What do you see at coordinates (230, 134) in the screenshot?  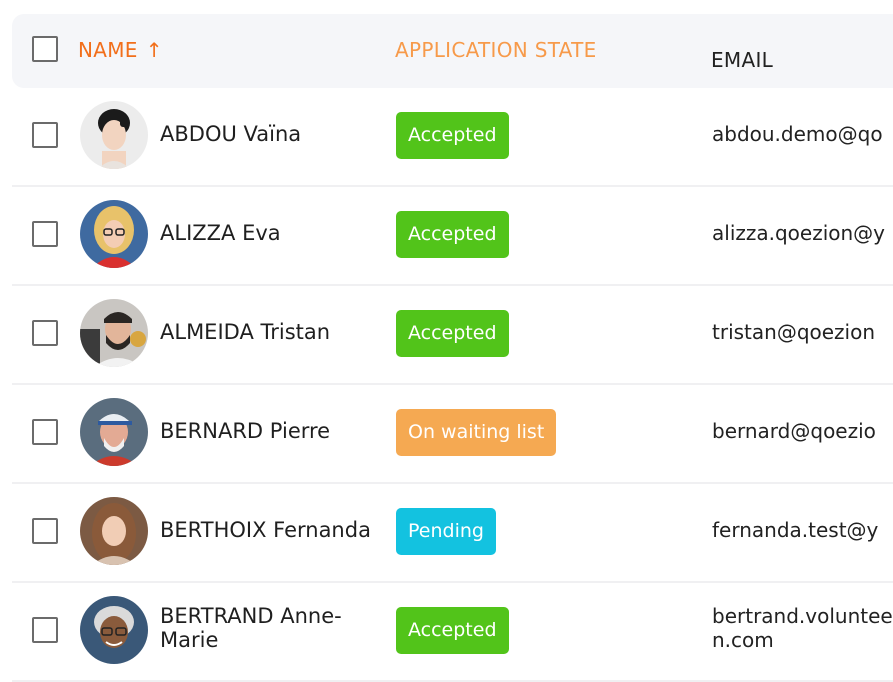 I see `volunteer-name: ABDOU Vaïna` at bounding box center [230, 134].